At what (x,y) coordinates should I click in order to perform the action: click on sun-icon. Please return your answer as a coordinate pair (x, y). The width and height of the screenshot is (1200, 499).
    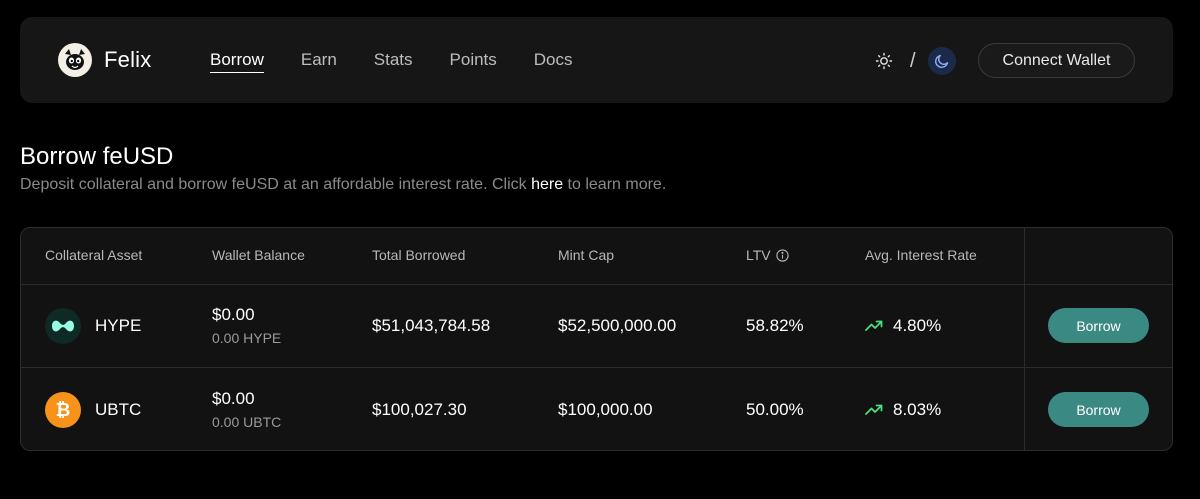
    Looking at the image, I should click on (884, 61).